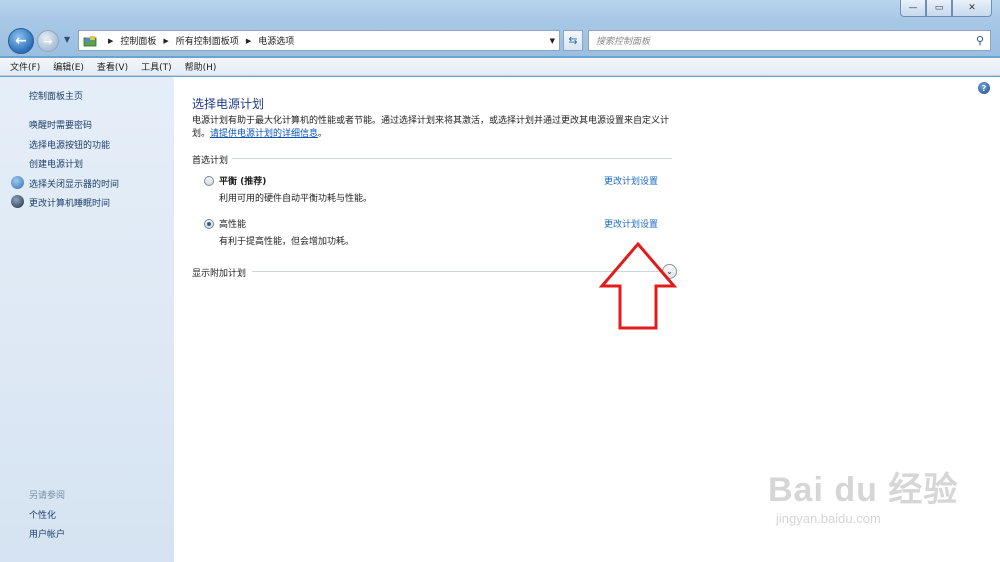 Image resolution: width=1000 pixels, height=562 pixels. Describe the element at coordinates (138, 40) in the screenshot. I see `breadcrumb-control-panel: 控制面板` at that location.